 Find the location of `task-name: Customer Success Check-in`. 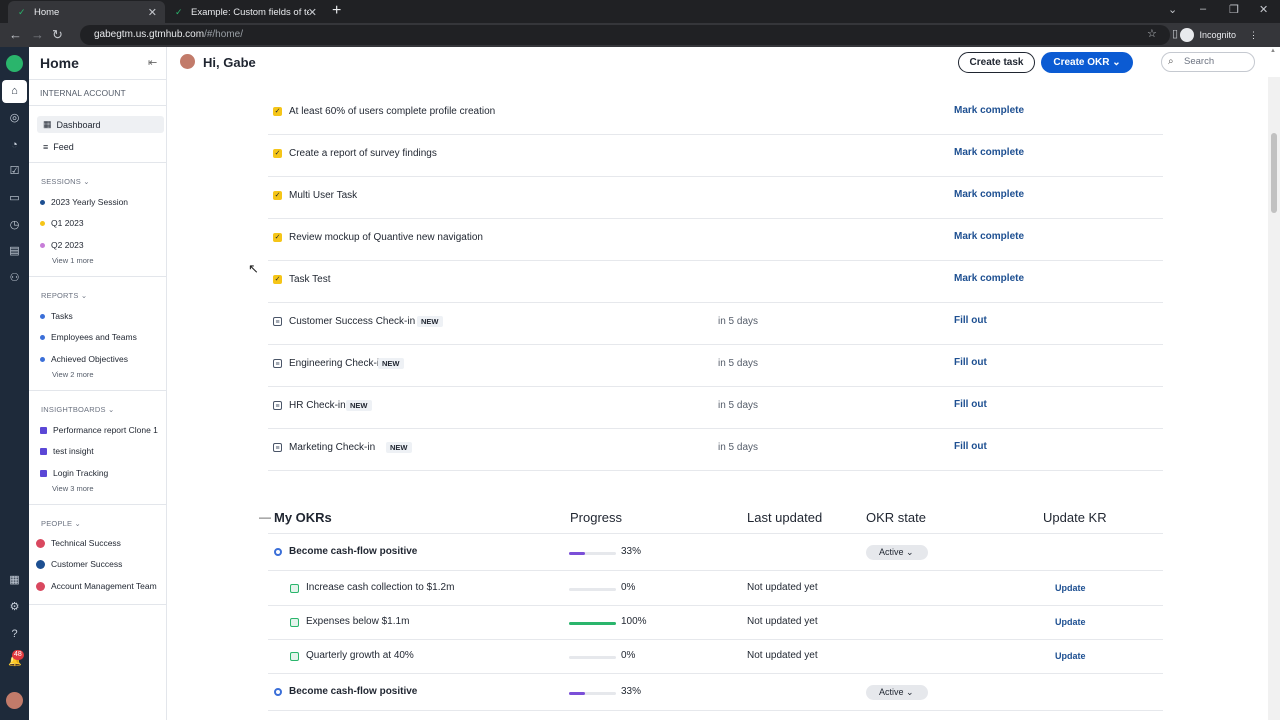

task-name: Customer Success Check-in is located at coordinates (352, 321).